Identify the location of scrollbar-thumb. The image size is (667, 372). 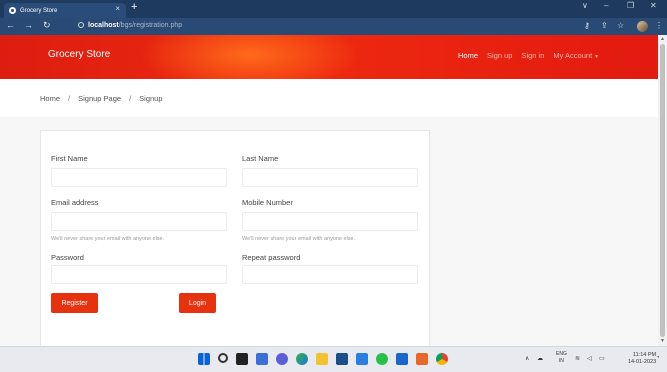
(662, 190).